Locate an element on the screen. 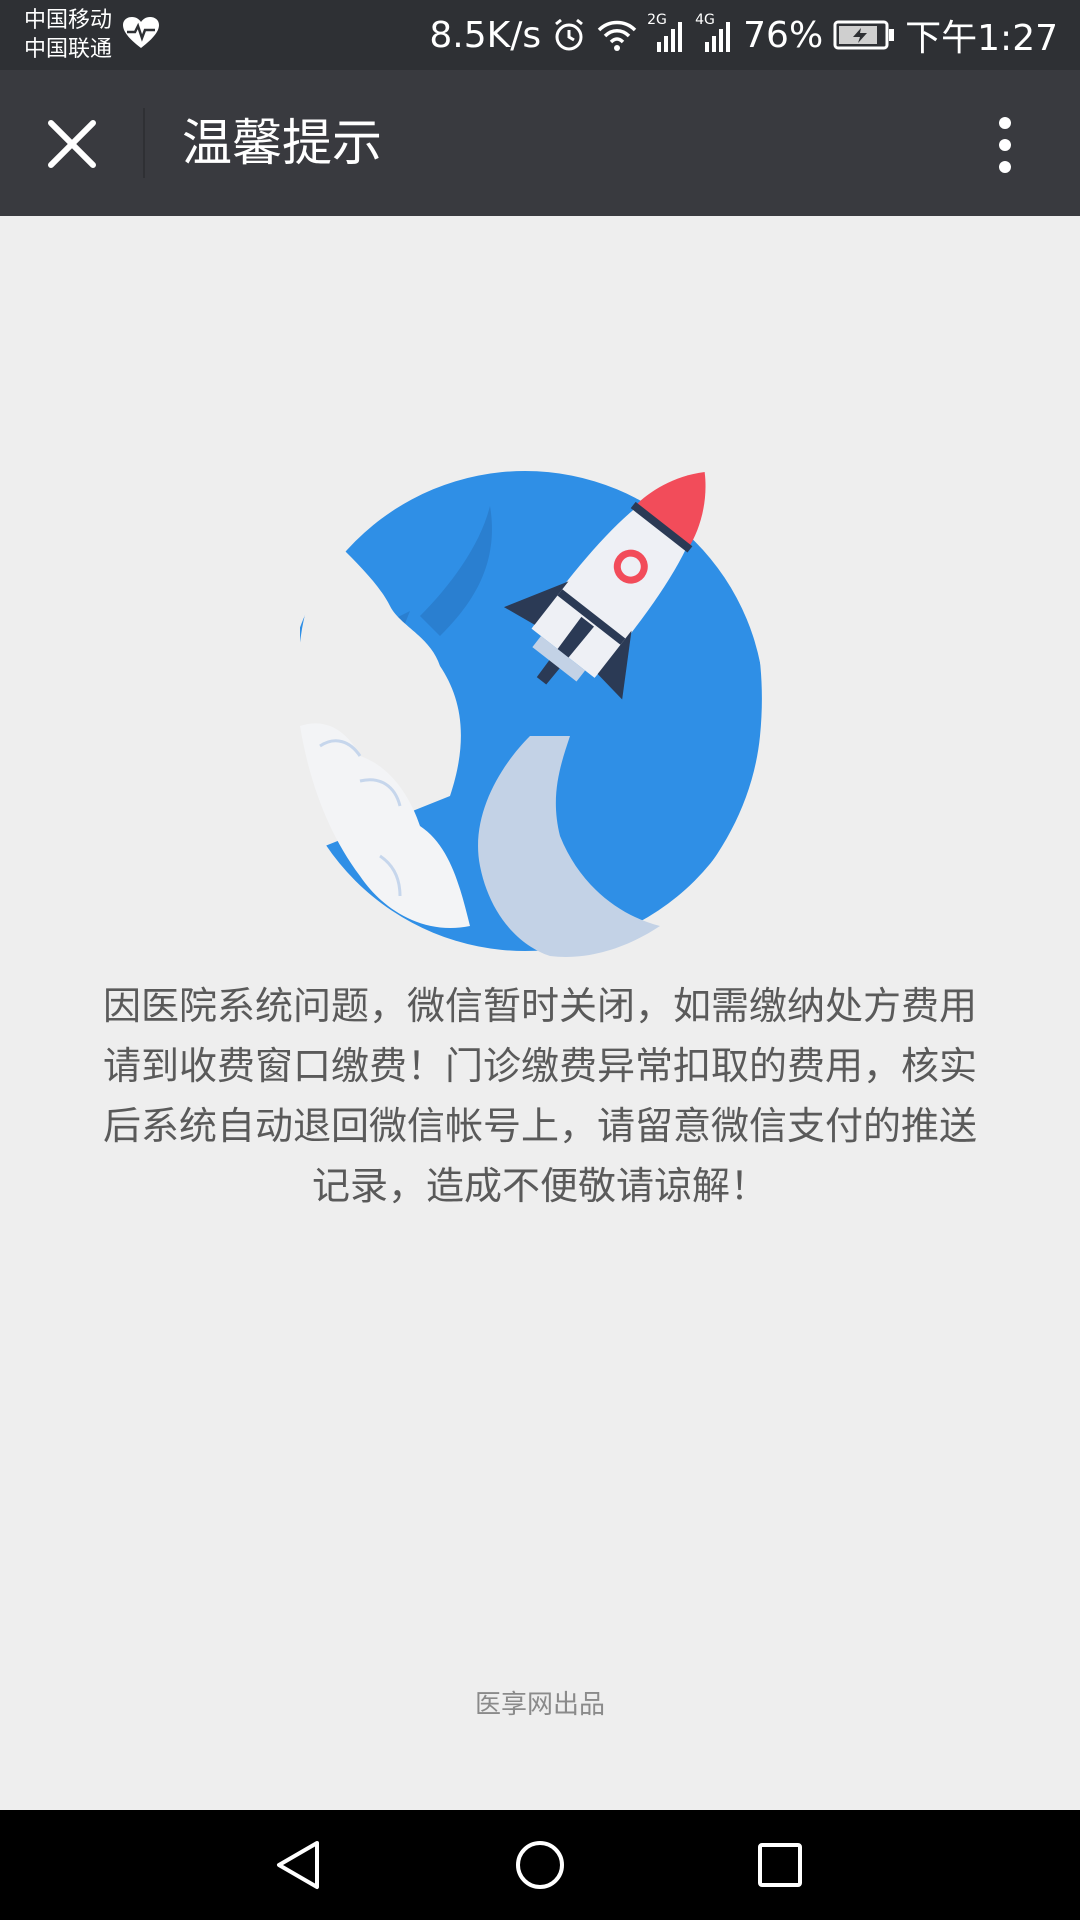 This screenshot has height=1920, width=1080. signal-2g-label: 2G is located at coordinates (657, 20).